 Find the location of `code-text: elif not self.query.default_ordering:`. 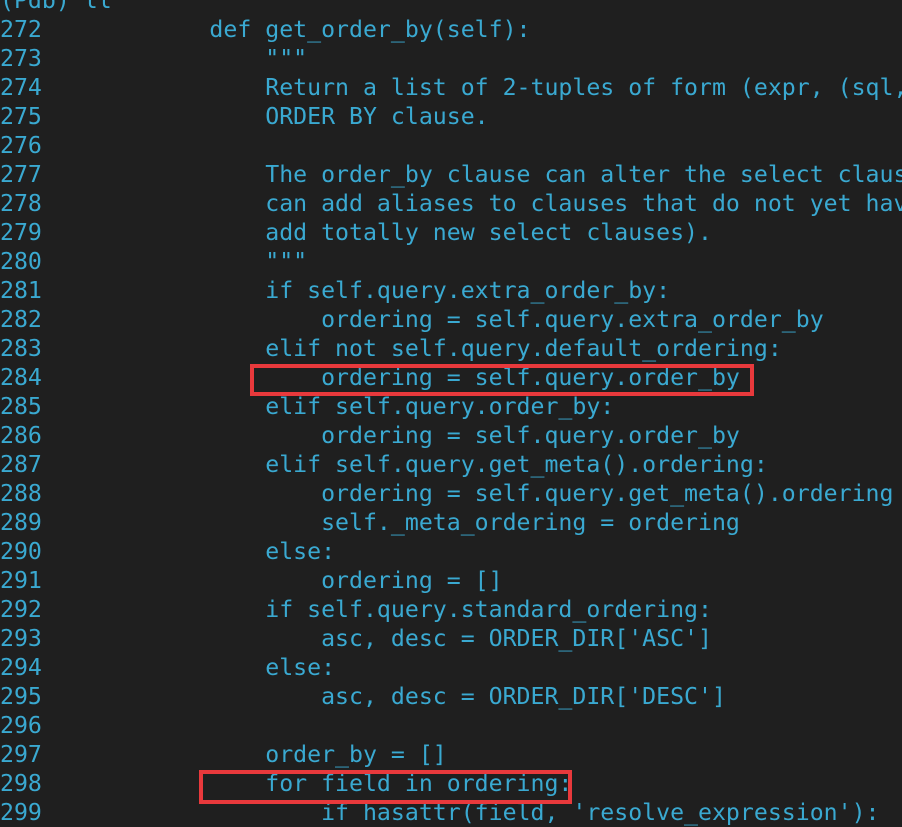

code-text: elif not self.query.default_ordering: is located at coordinates (439, 348).